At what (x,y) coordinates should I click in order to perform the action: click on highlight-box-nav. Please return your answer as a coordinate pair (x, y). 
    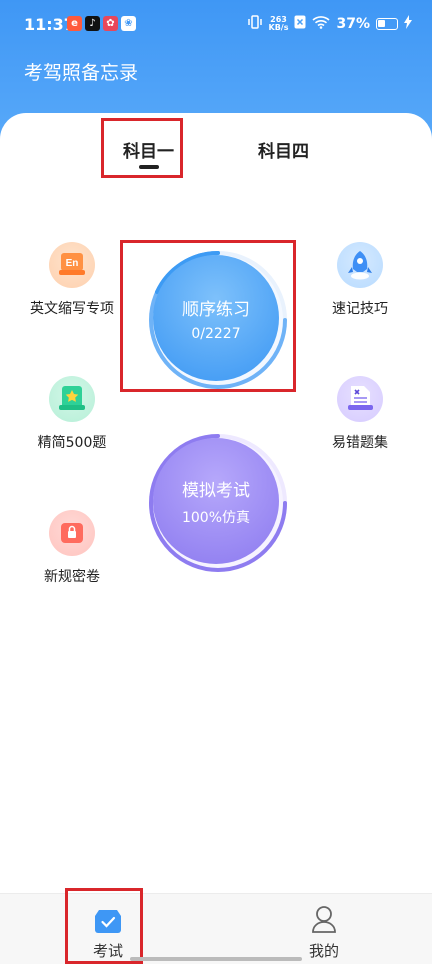
    Looking at the image, I should click on (104, 926).